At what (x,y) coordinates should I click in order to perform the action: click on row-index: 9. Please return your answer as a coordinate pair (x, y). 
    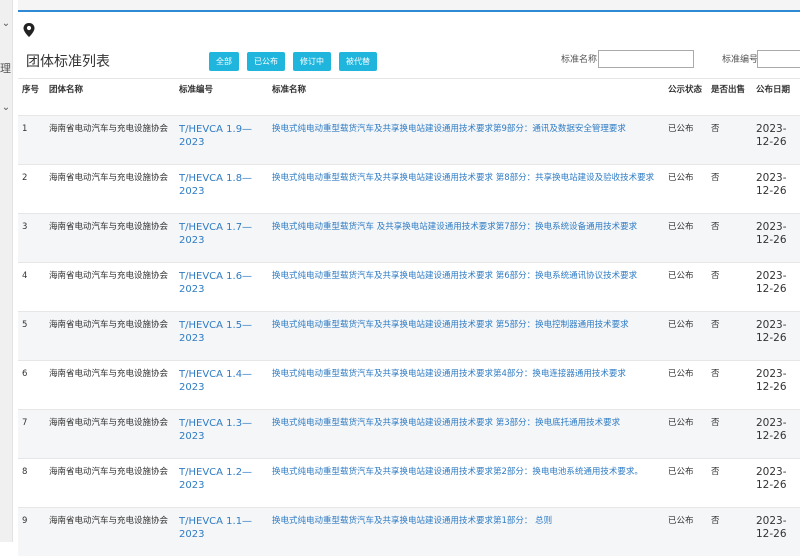
    Looking at the image, I should click on (31, 532).